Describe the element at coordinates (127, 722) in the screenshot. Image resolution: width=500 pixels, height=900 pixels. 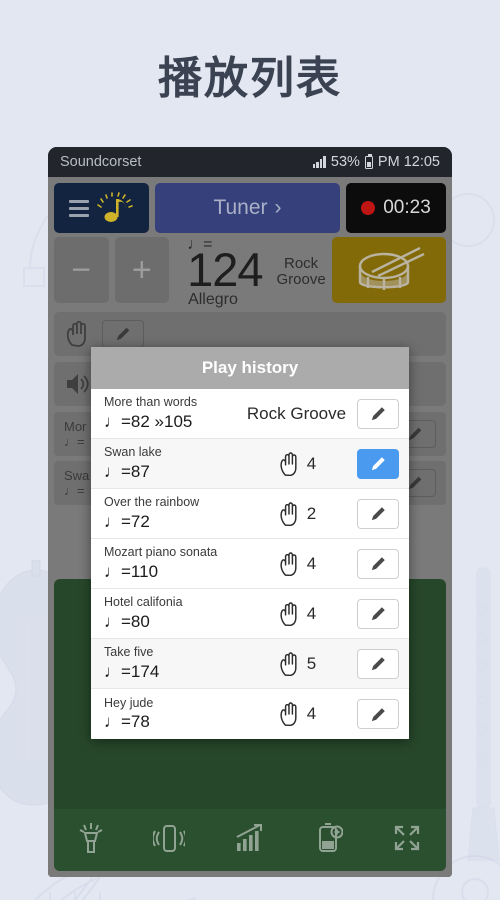
I see `history-tempo: ♩=78` at that location.